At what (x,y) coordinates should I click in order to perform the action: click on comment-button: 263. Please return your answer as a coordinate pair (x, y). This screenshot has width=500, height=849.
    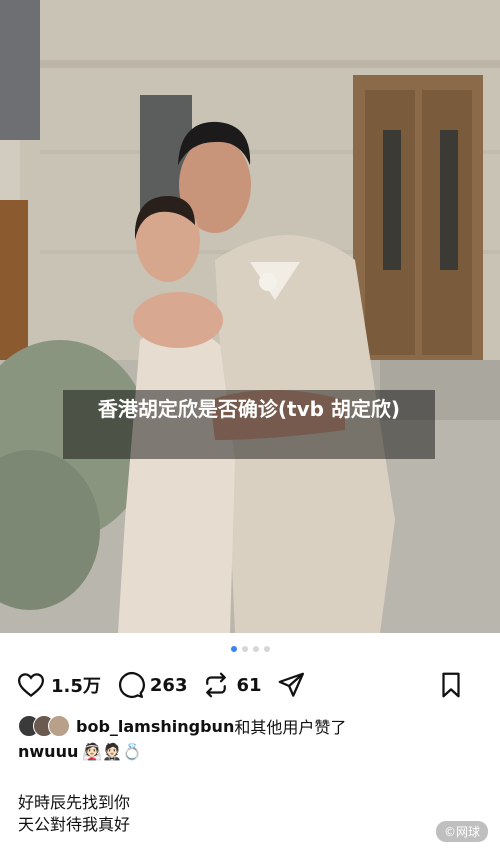
    Looking at the image, I should click on (151, 685).